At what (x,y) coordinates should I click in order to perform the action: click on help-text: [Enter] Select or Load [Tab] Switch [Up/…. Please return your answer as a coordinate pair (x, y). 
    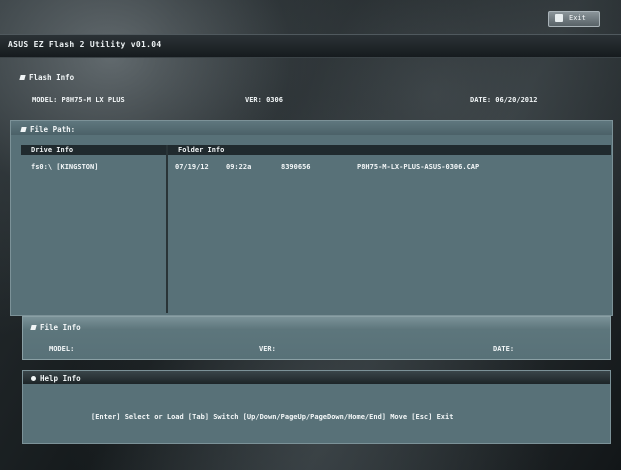
    Looking at the image, I should click on (272, 417).